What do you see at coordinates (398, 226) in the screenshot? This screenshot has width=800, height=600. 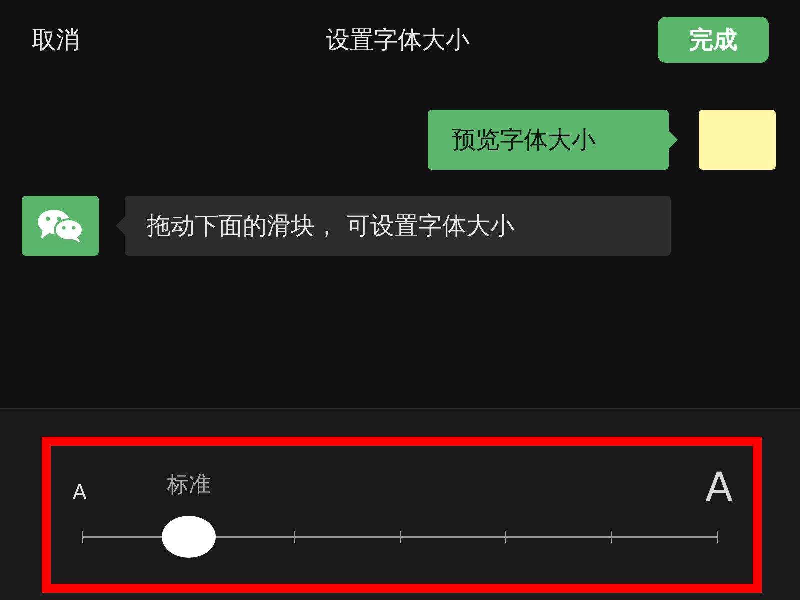 I see `message-bubble: 拖动下面的滑块， 可设置字体大小` at bounding box center [398, 226].